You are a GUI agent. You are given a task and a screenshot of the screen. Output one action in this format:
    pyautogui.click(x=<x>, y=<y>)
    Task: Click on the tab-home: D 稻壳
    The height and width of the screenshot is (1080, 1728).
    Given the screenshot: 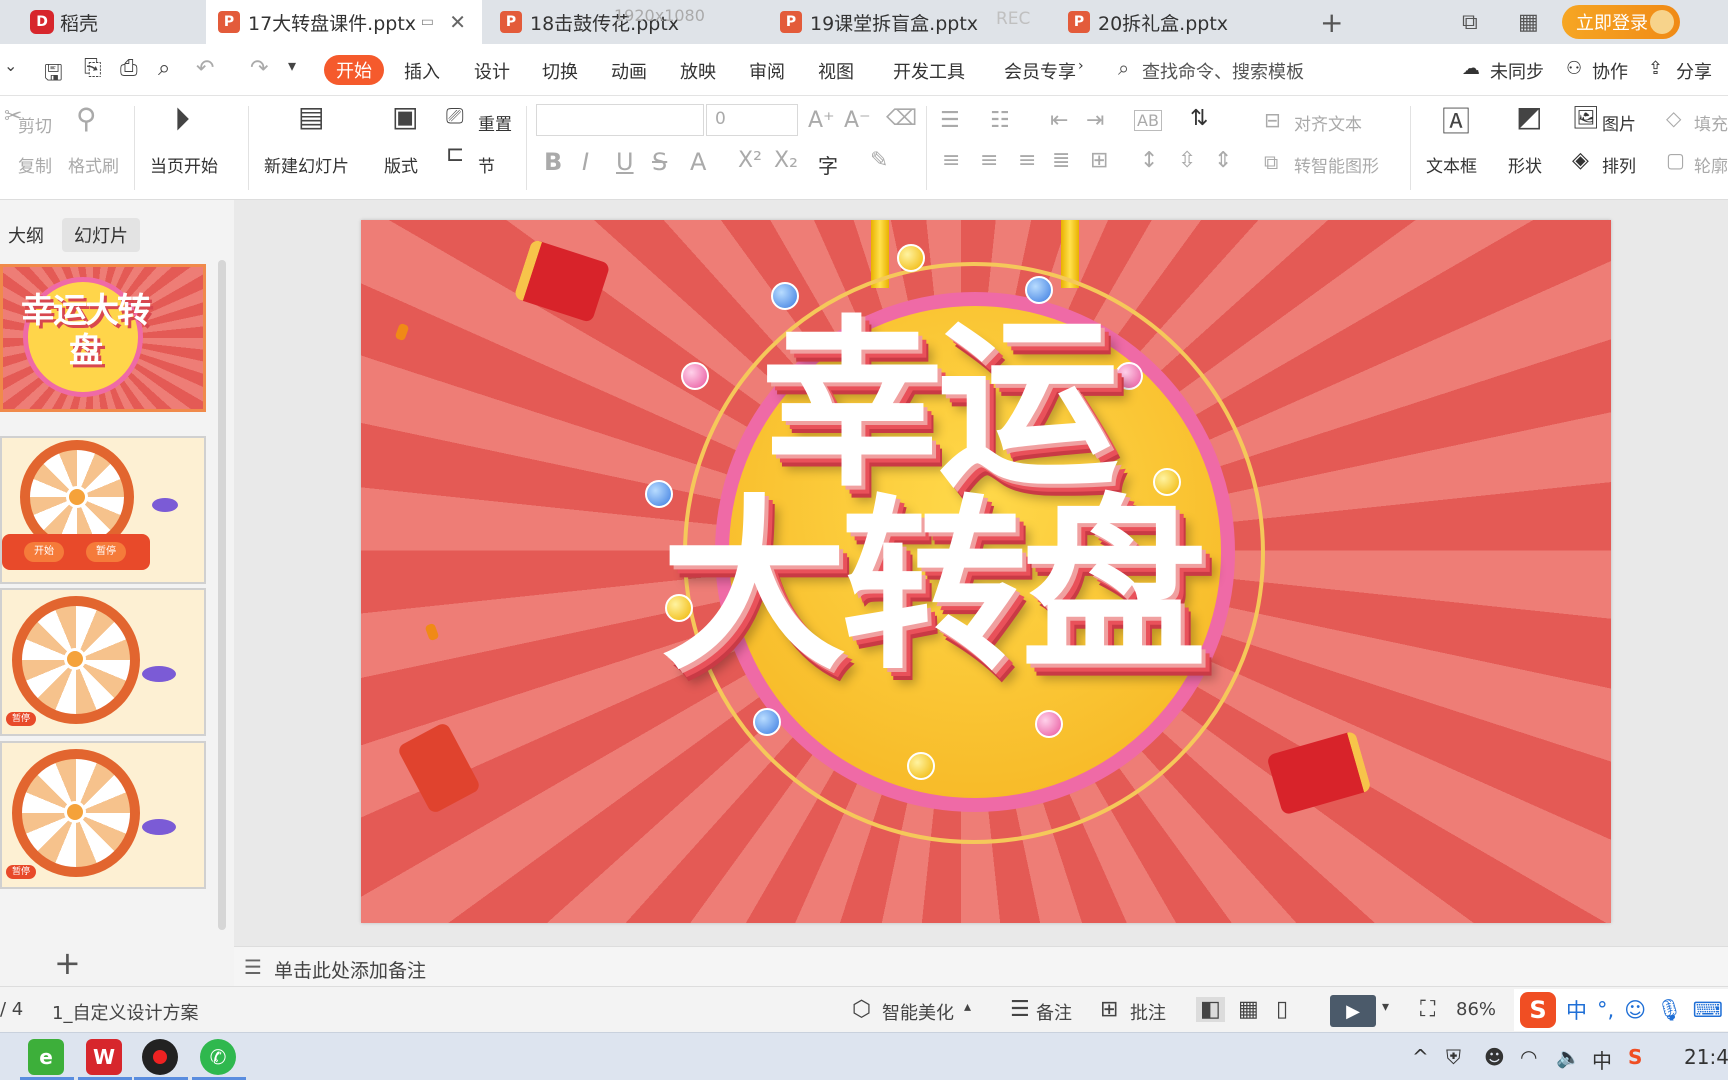 What is the action you would take?
    pyautogui.click(x=111, y=22)
    